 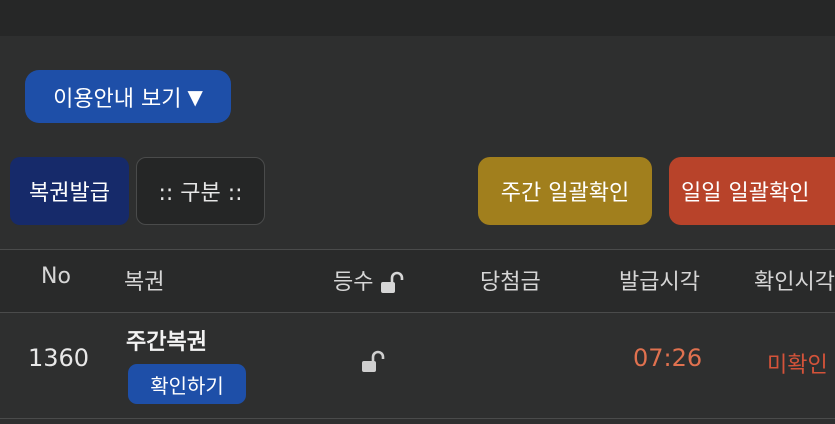 I want to click on header-no: No, so click(x=56, y=276).